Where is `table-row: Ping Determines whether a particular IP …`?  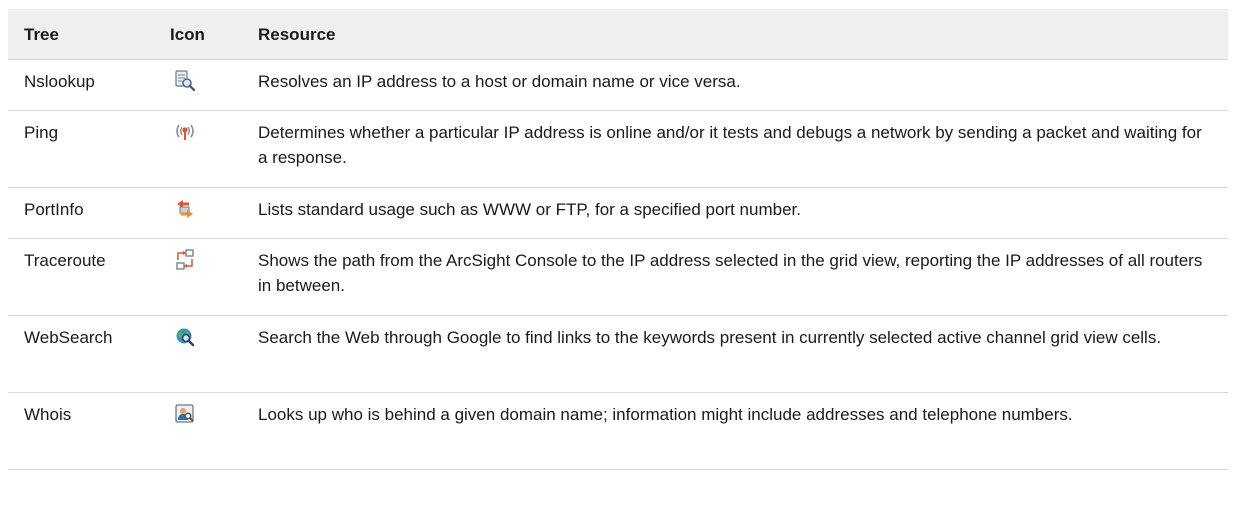 table-row: Ping Determines whether a particular IP … is located at coordinates (618, 149).